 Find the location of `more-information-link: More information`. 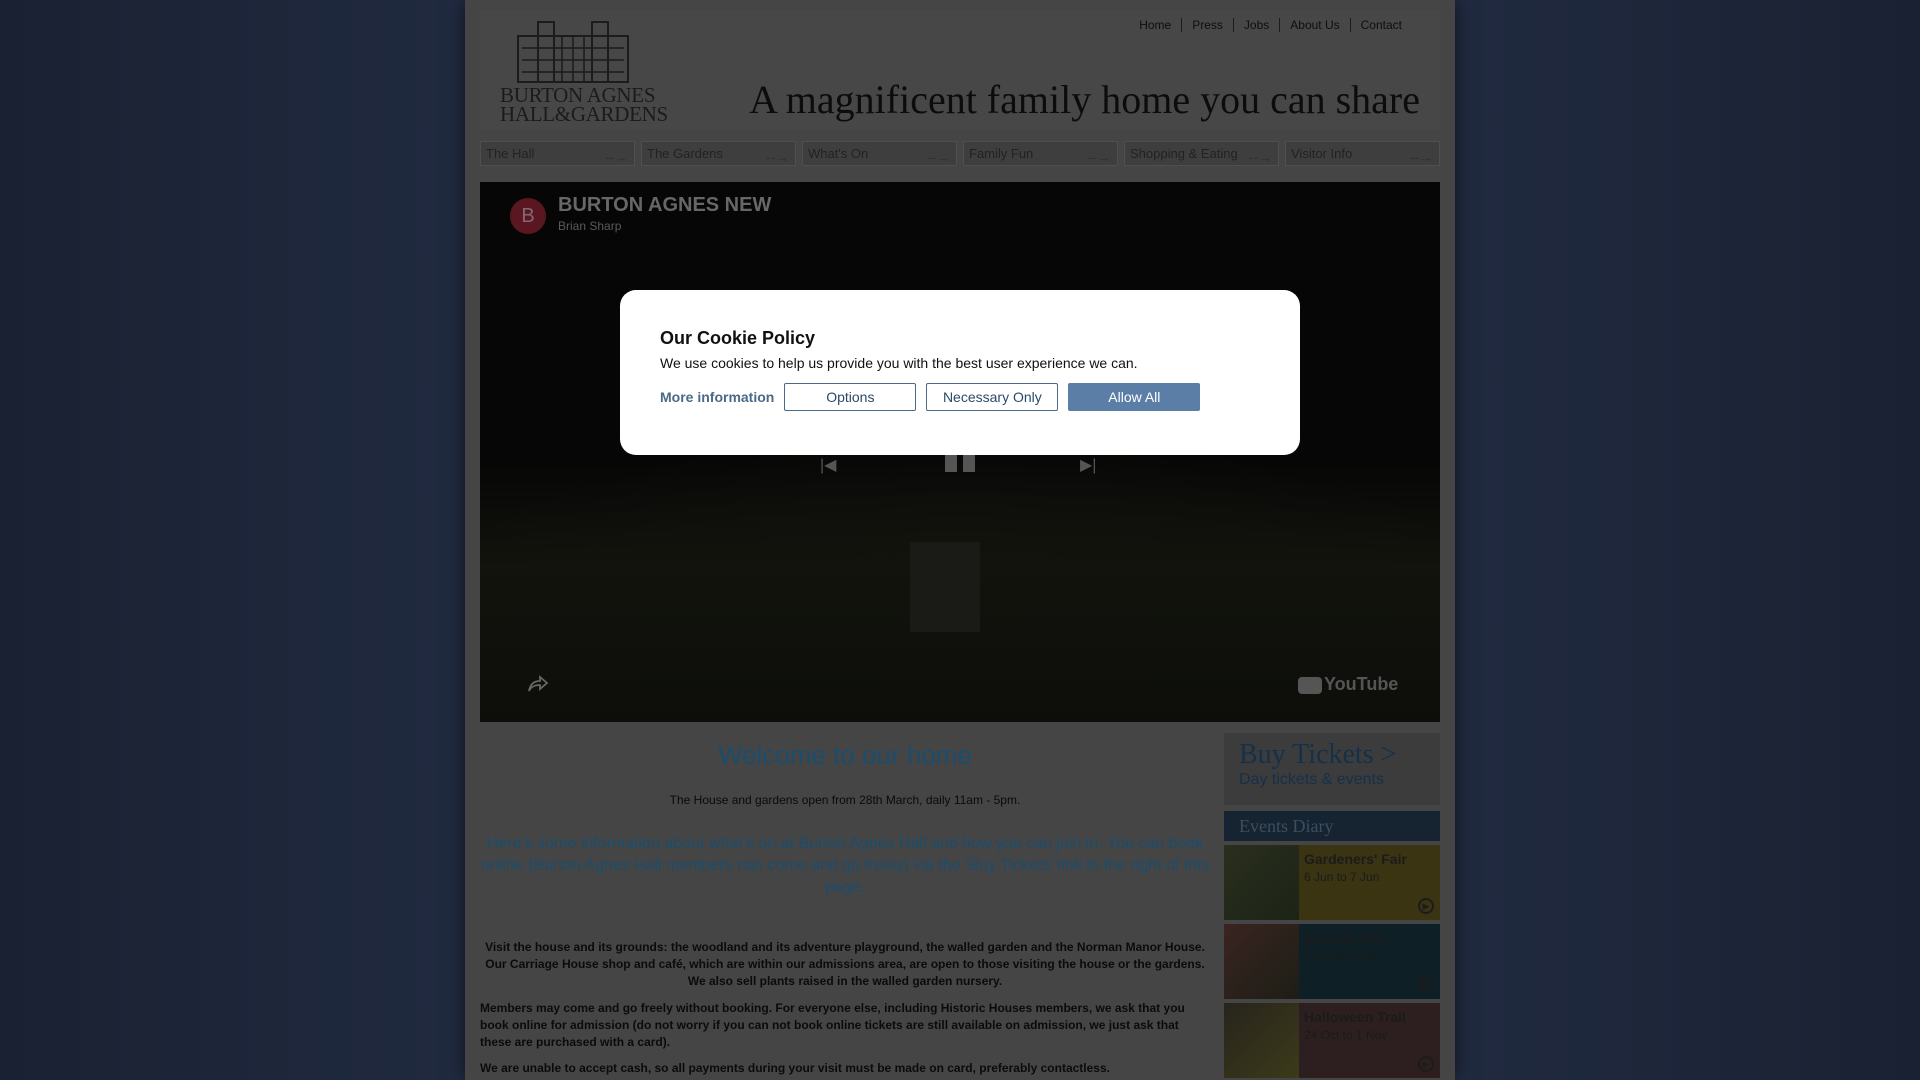

more-information-link: More information is located at coordinates (717, 397).